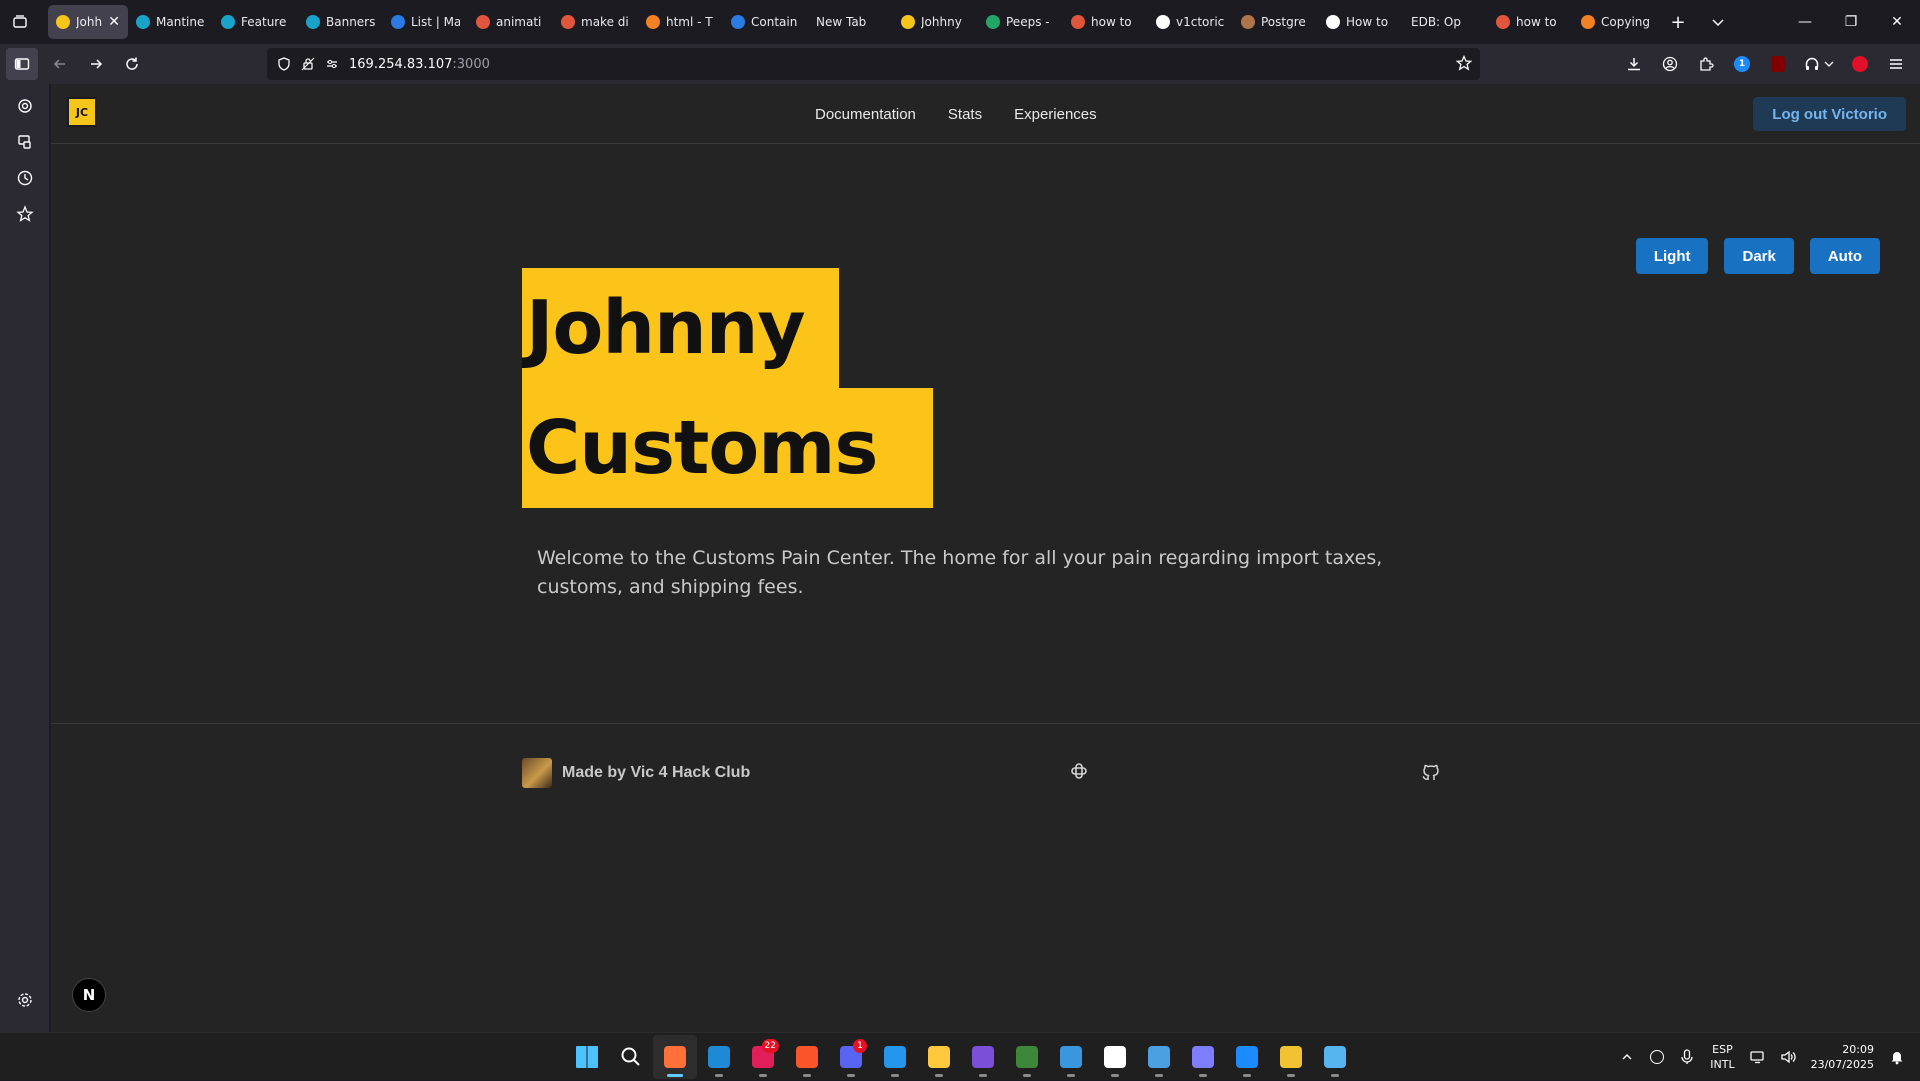 This screenshot has width=1920, height=1081. I want to click on taskbar-slack: 22, so click(763, 1057).